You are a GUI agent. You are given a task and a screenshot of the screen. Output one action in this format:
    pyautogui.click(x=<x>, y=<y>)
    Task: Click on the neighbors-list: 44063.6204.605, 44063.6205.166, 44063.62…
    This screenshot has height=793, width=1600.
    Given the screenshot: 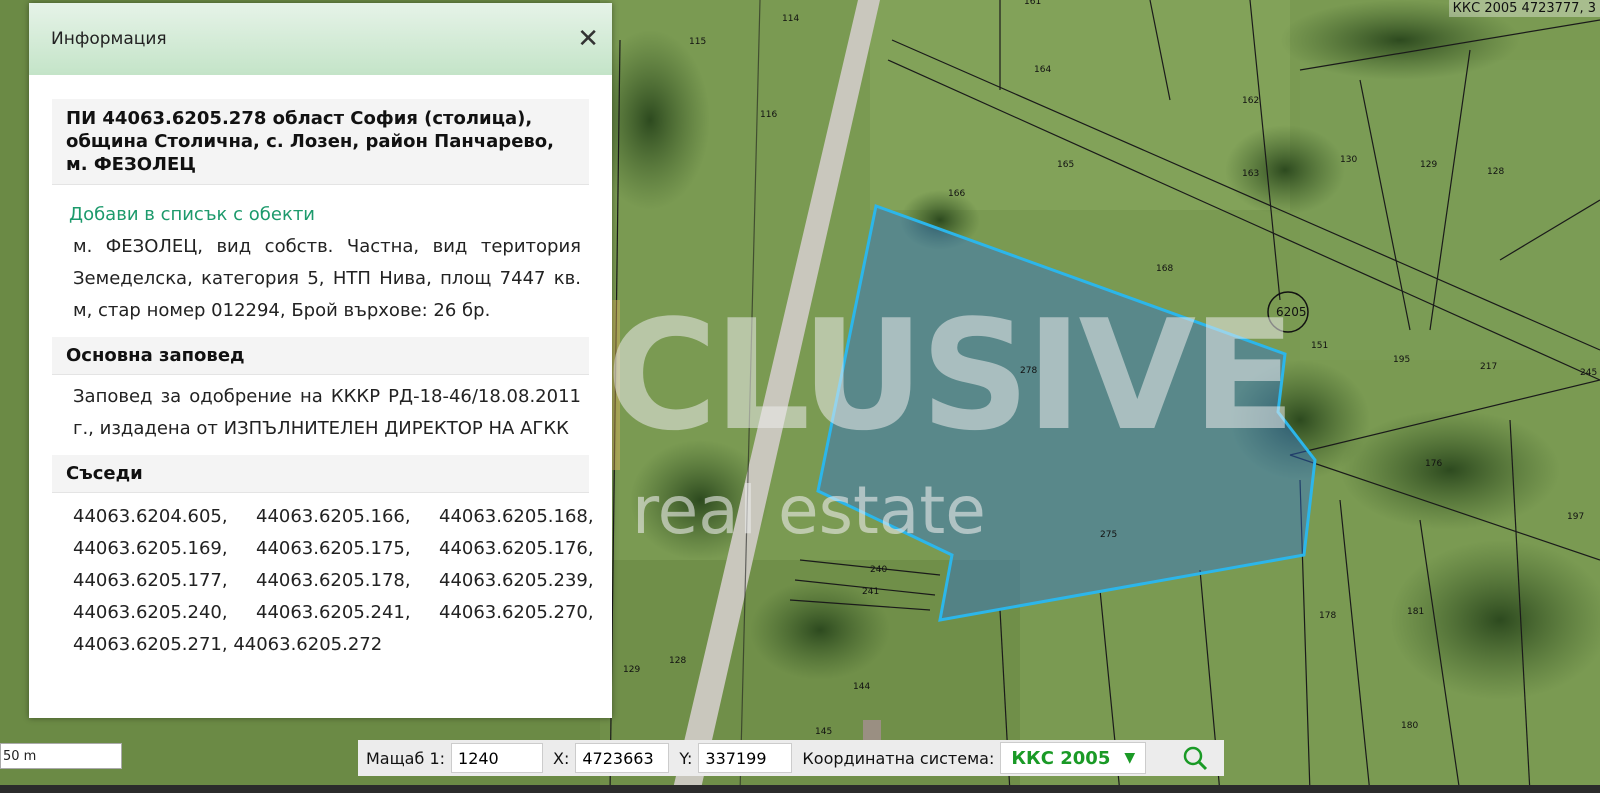 What is the action you would take?
    pyautogui.click(x=323, y=577)
    